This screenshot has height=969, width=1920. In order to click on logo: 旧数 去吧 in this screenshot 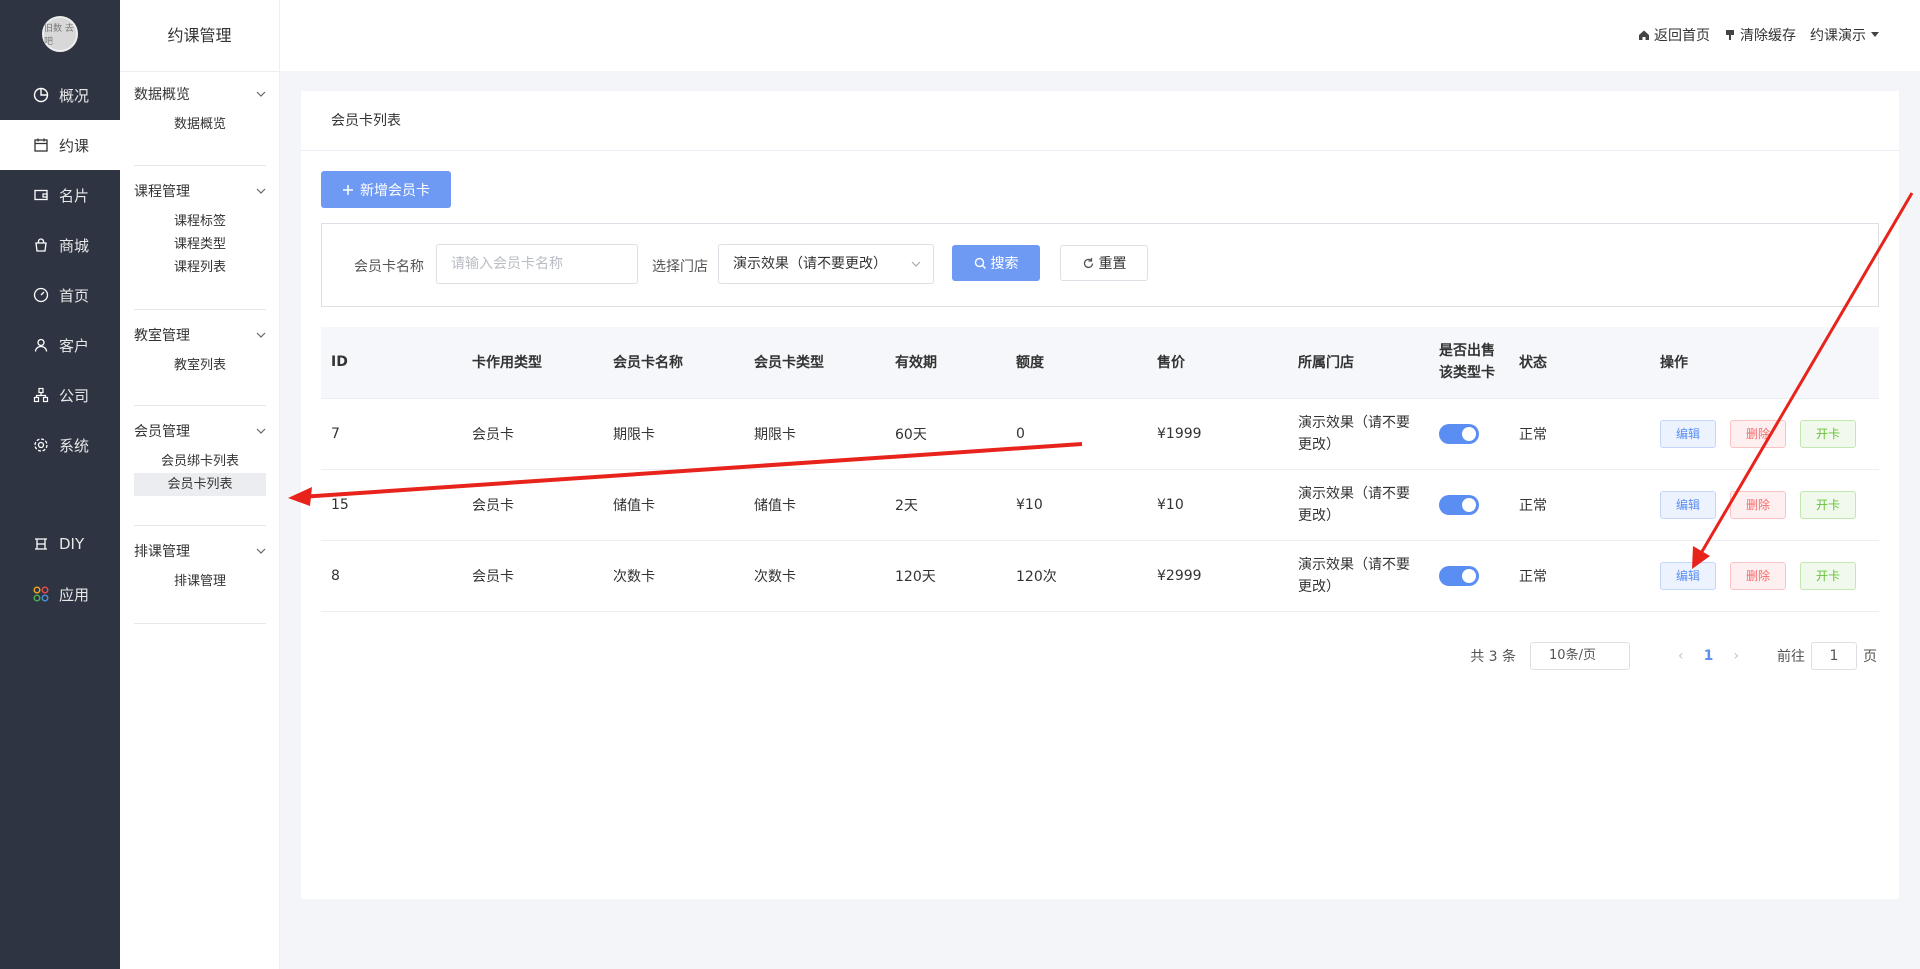, I will do `click(60, 34)`.